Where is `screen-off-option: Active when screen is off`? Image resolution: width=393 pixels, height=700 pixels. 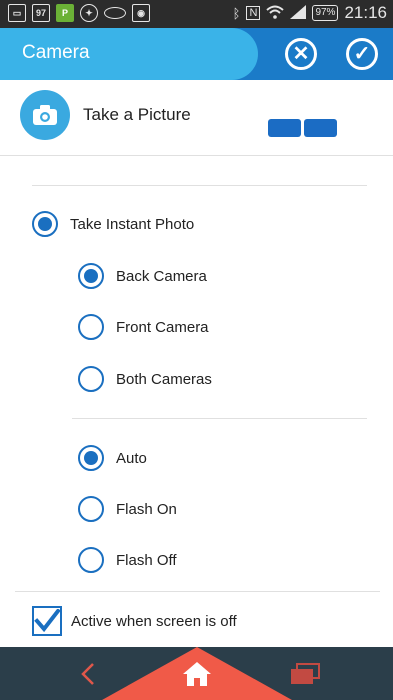 screen-off-option: Active when screen is off is located at coordinates (134, 621).